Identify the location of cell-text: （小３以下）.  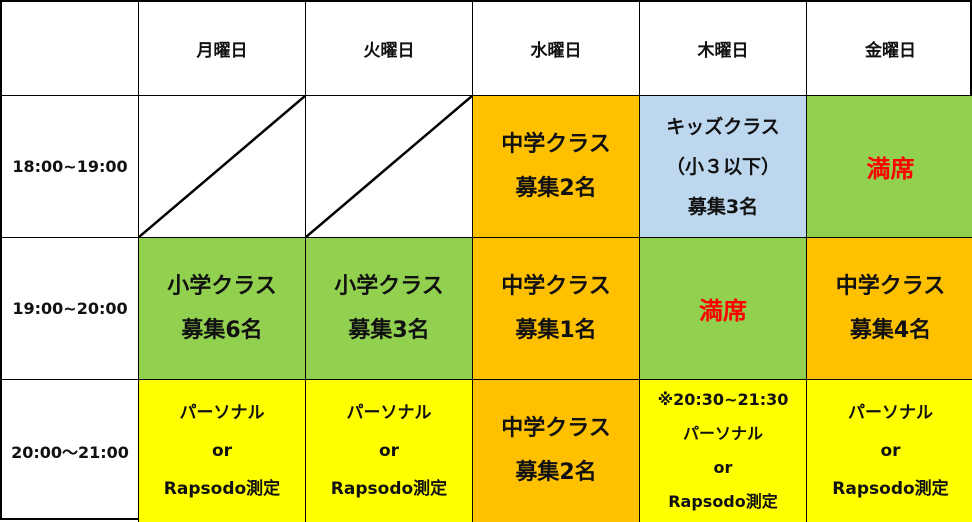
(722, 166).